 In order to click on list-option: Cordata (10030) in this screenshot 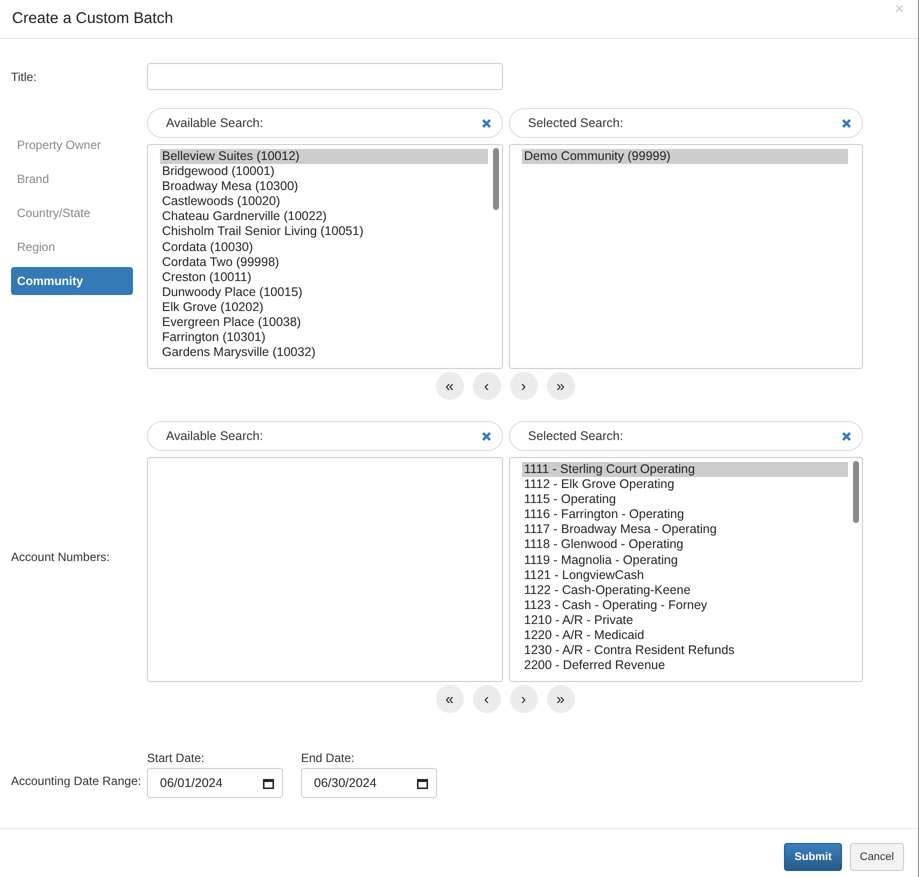, I will do `click(324, 247)`.